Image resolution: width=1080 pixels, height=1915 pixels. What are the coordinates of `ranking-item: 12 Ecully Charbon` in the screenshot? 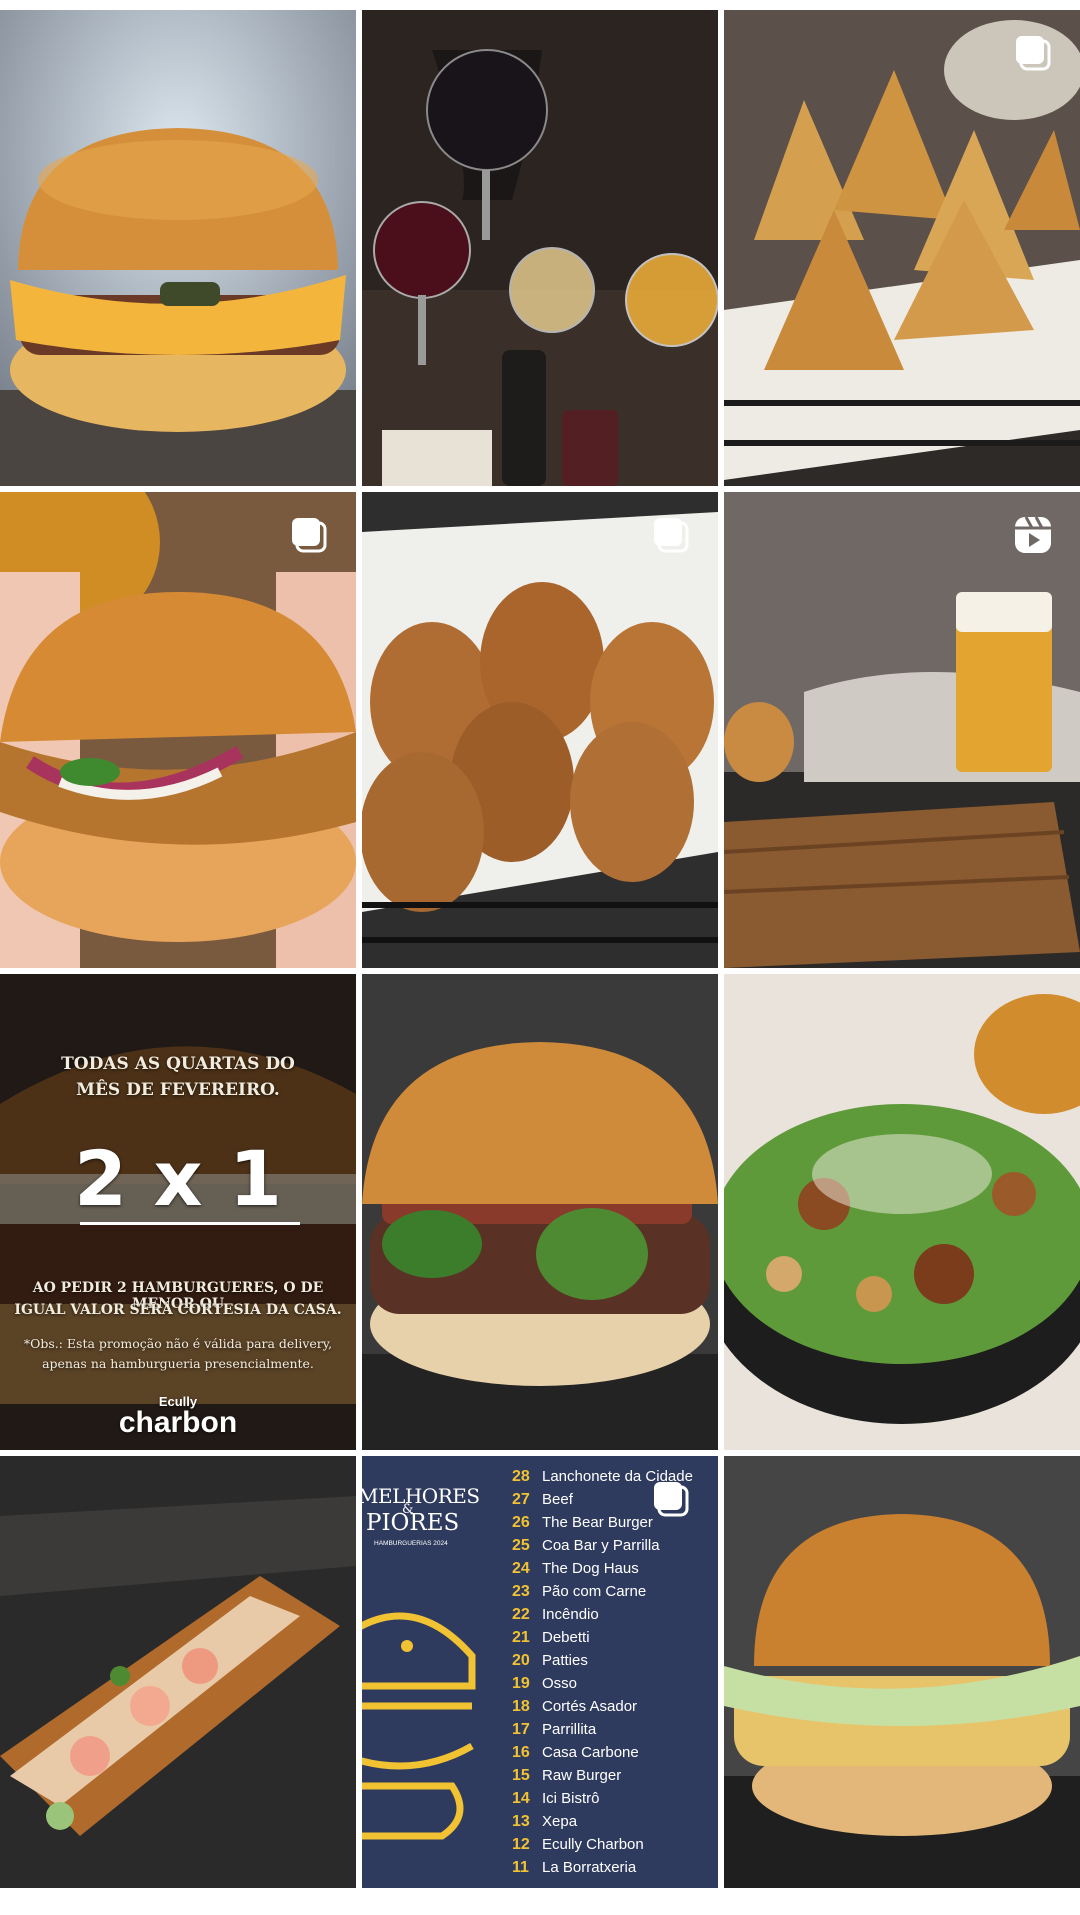 It's located at (578, 1847).